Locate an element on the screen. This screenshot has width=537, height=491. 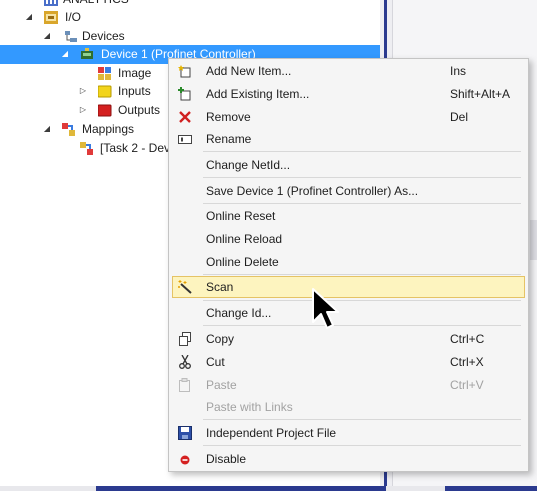
mouse-pointer-icon is located at coordinates (325, 308).